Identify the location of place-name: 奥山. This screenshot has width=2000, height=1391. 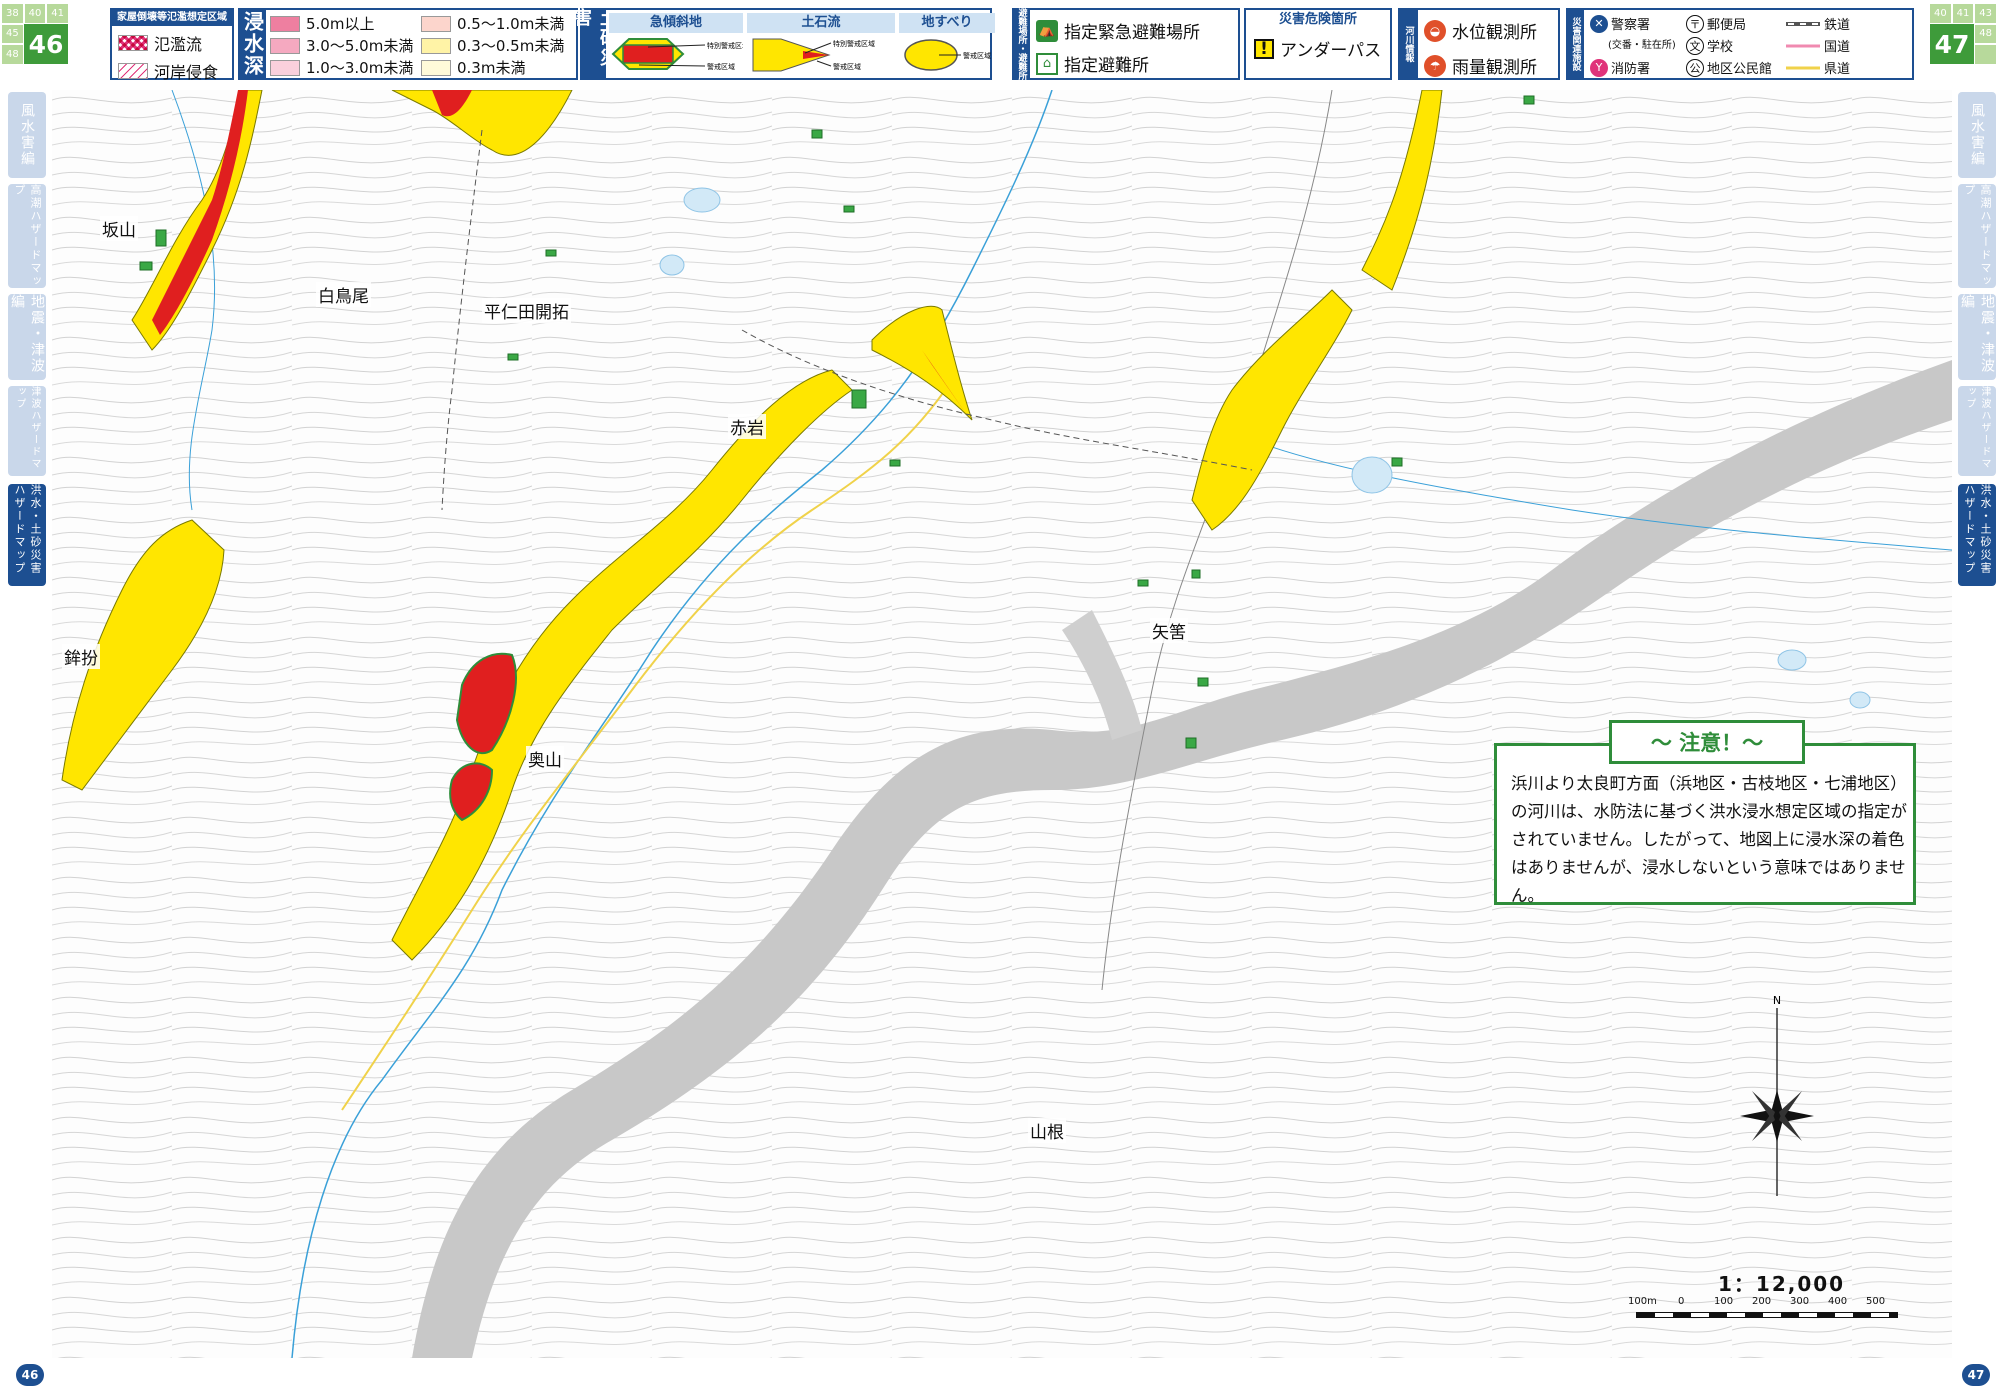
(545, 758).